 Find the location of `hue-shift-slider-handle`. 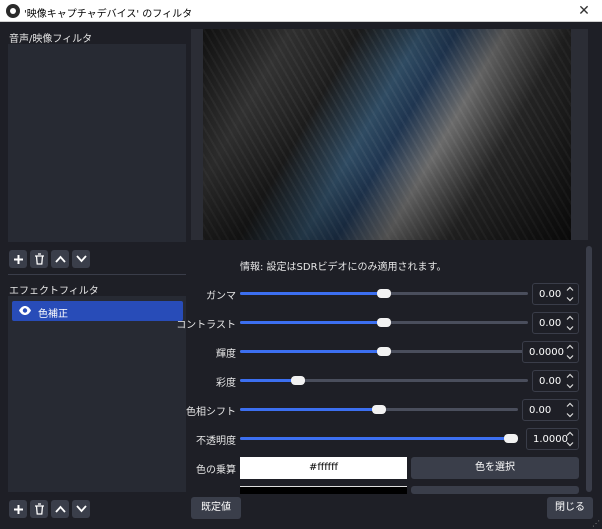

hue-shift-slider-handle is located at coordinates (379, 409).